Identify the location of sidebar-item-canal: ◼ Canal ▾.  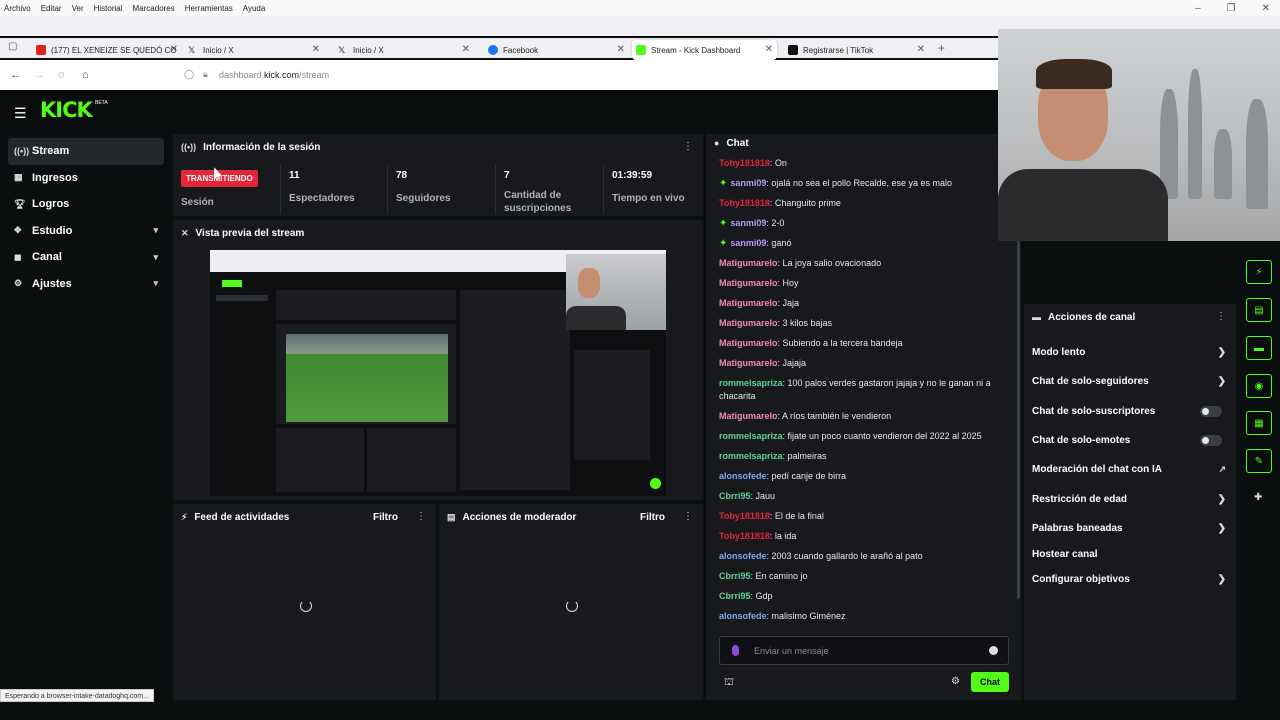
(86, 257).